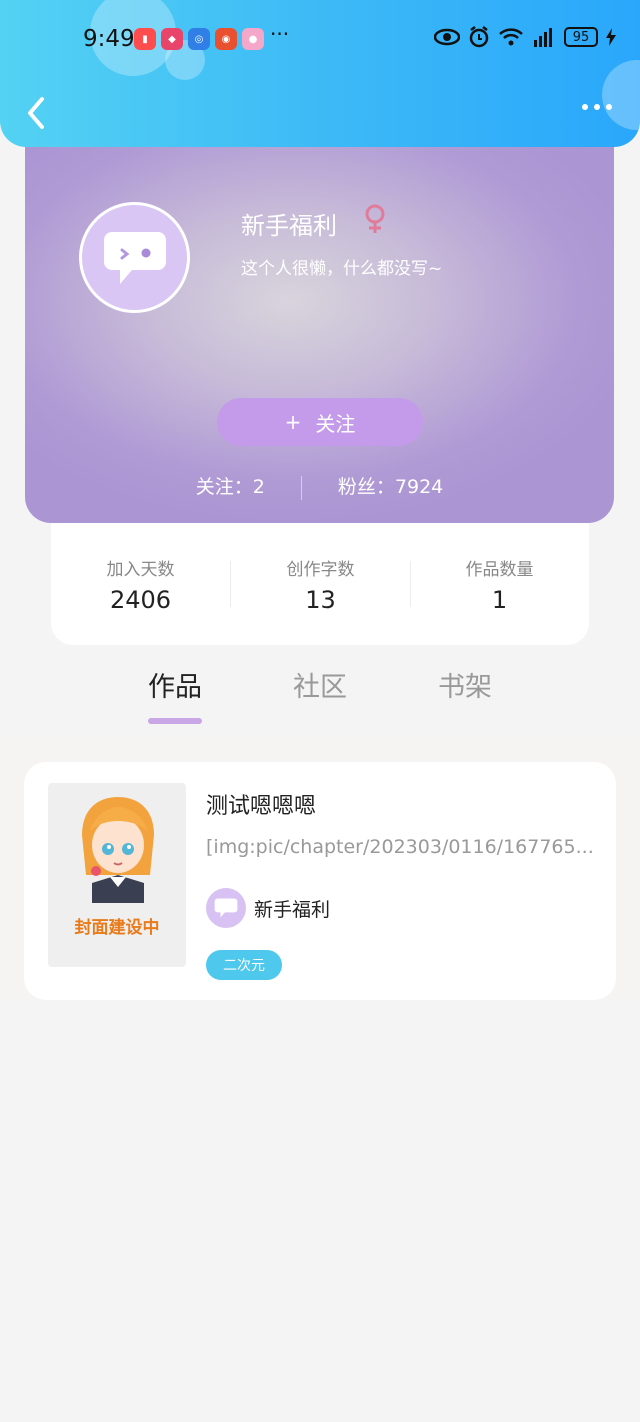 Image resolution: width=640 pixels, height=1422 pixels. I want to click on author-name: 新手福利, so click(292, 909).